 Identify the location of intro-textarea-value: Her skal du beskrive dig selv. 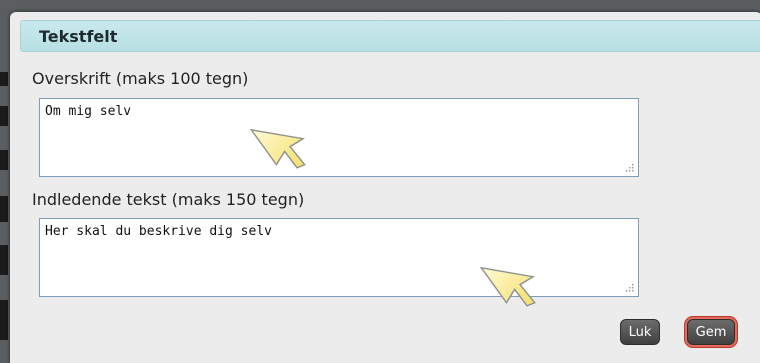
(158, 231).